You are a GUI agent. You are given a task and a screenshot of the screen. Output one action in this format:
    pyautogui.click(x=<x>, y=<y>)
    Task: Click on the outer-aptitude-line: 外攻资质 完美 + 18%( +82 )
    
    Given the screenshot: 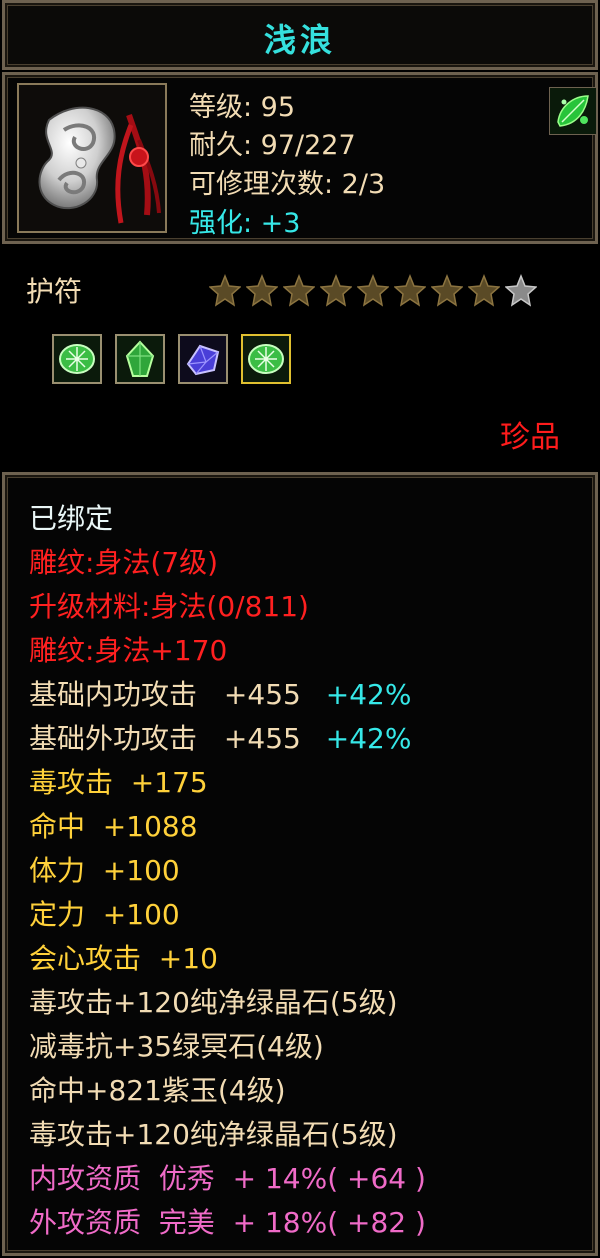 What is the action you would take?
    pyautogui.click(x=227, y=1222)
    